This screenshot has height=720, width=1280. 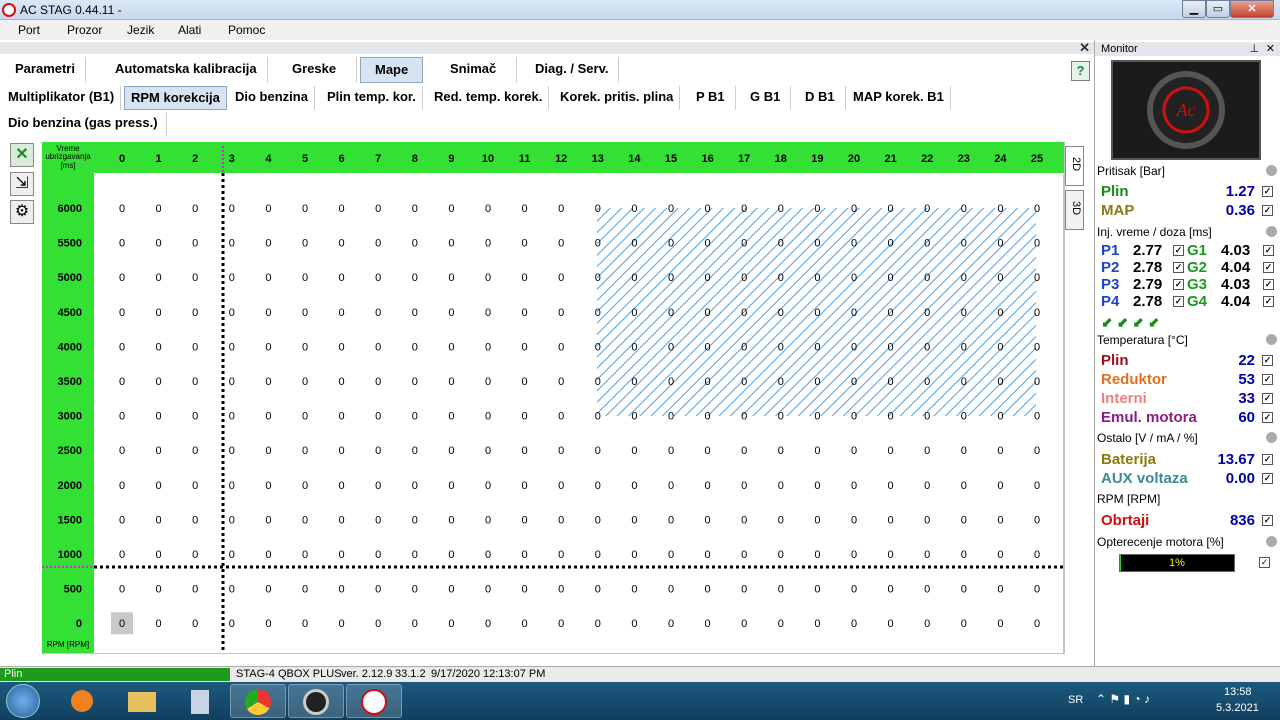 What do you see at coordinates (1264, 562) in the screenshot?
I see `load-checkbox: ✓` at bounding box center [1264, 562].